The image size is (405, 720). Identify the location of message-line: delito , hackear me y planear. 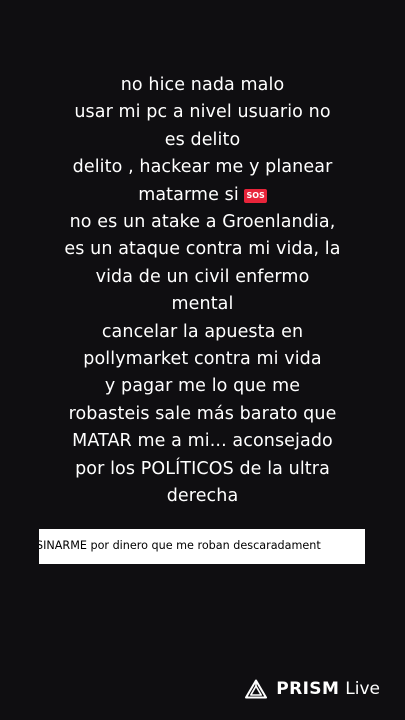
(202, 167).